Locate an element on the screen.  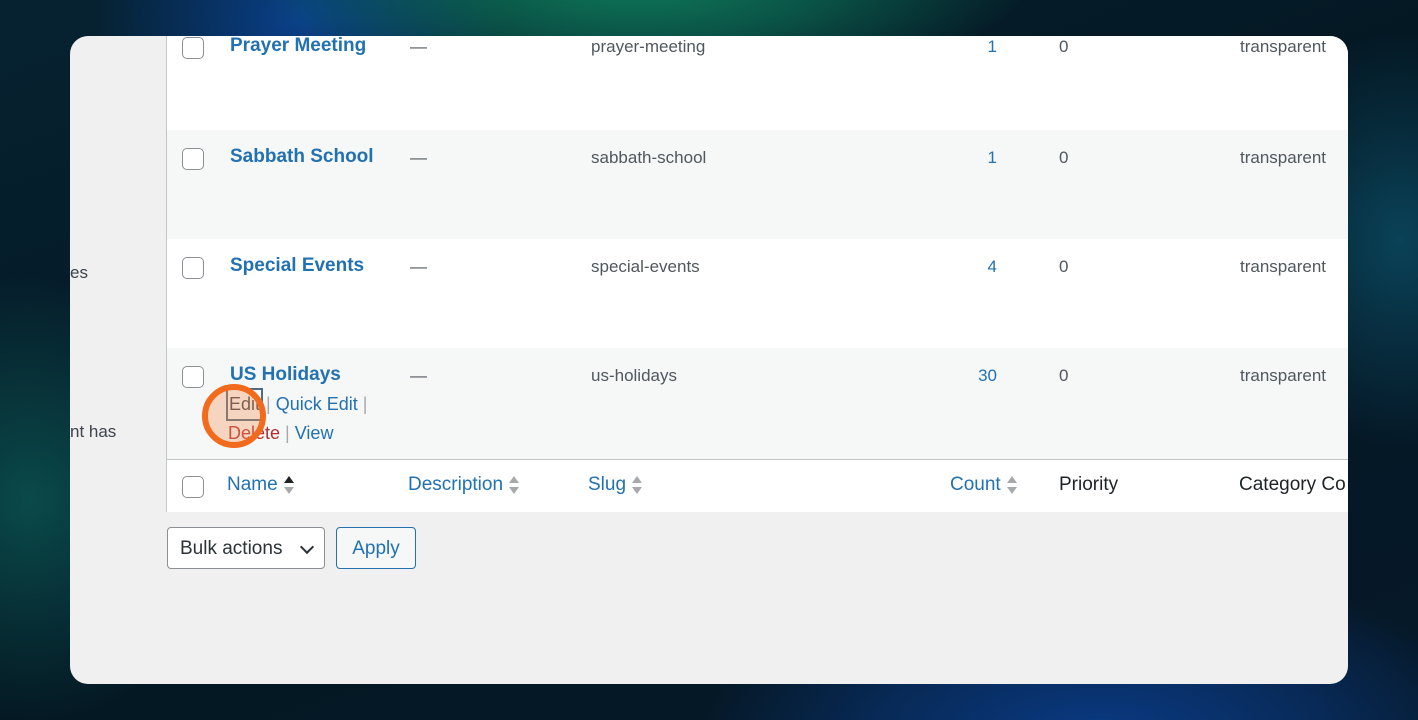
column-header-slug: Slug is located at coordinates (615, 485).